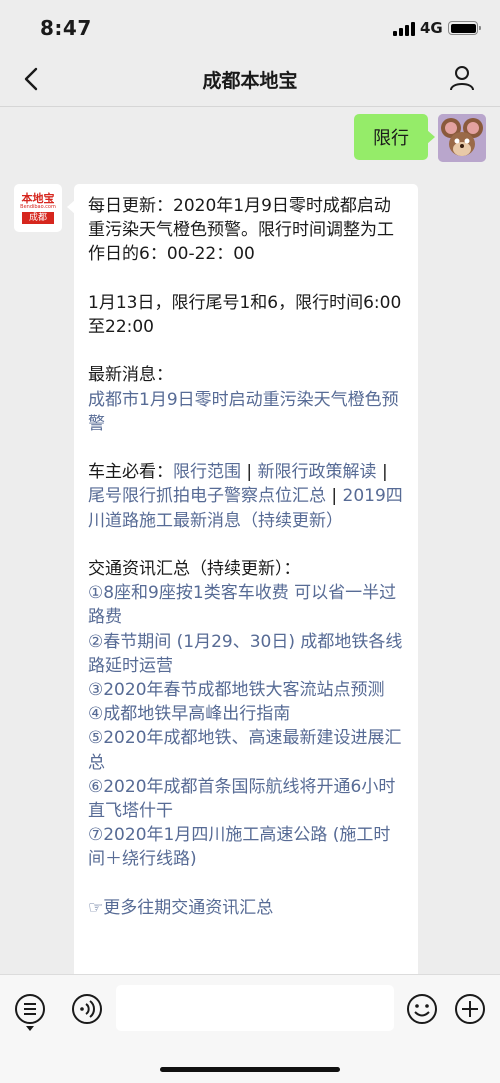  What do you see at coordinates (245, 654) in the screenshot?
I see `traffic-link-2: ②春节期间 (1月29、30日) 成都地铁各线路延时运营` at bounding box center [245, 654].